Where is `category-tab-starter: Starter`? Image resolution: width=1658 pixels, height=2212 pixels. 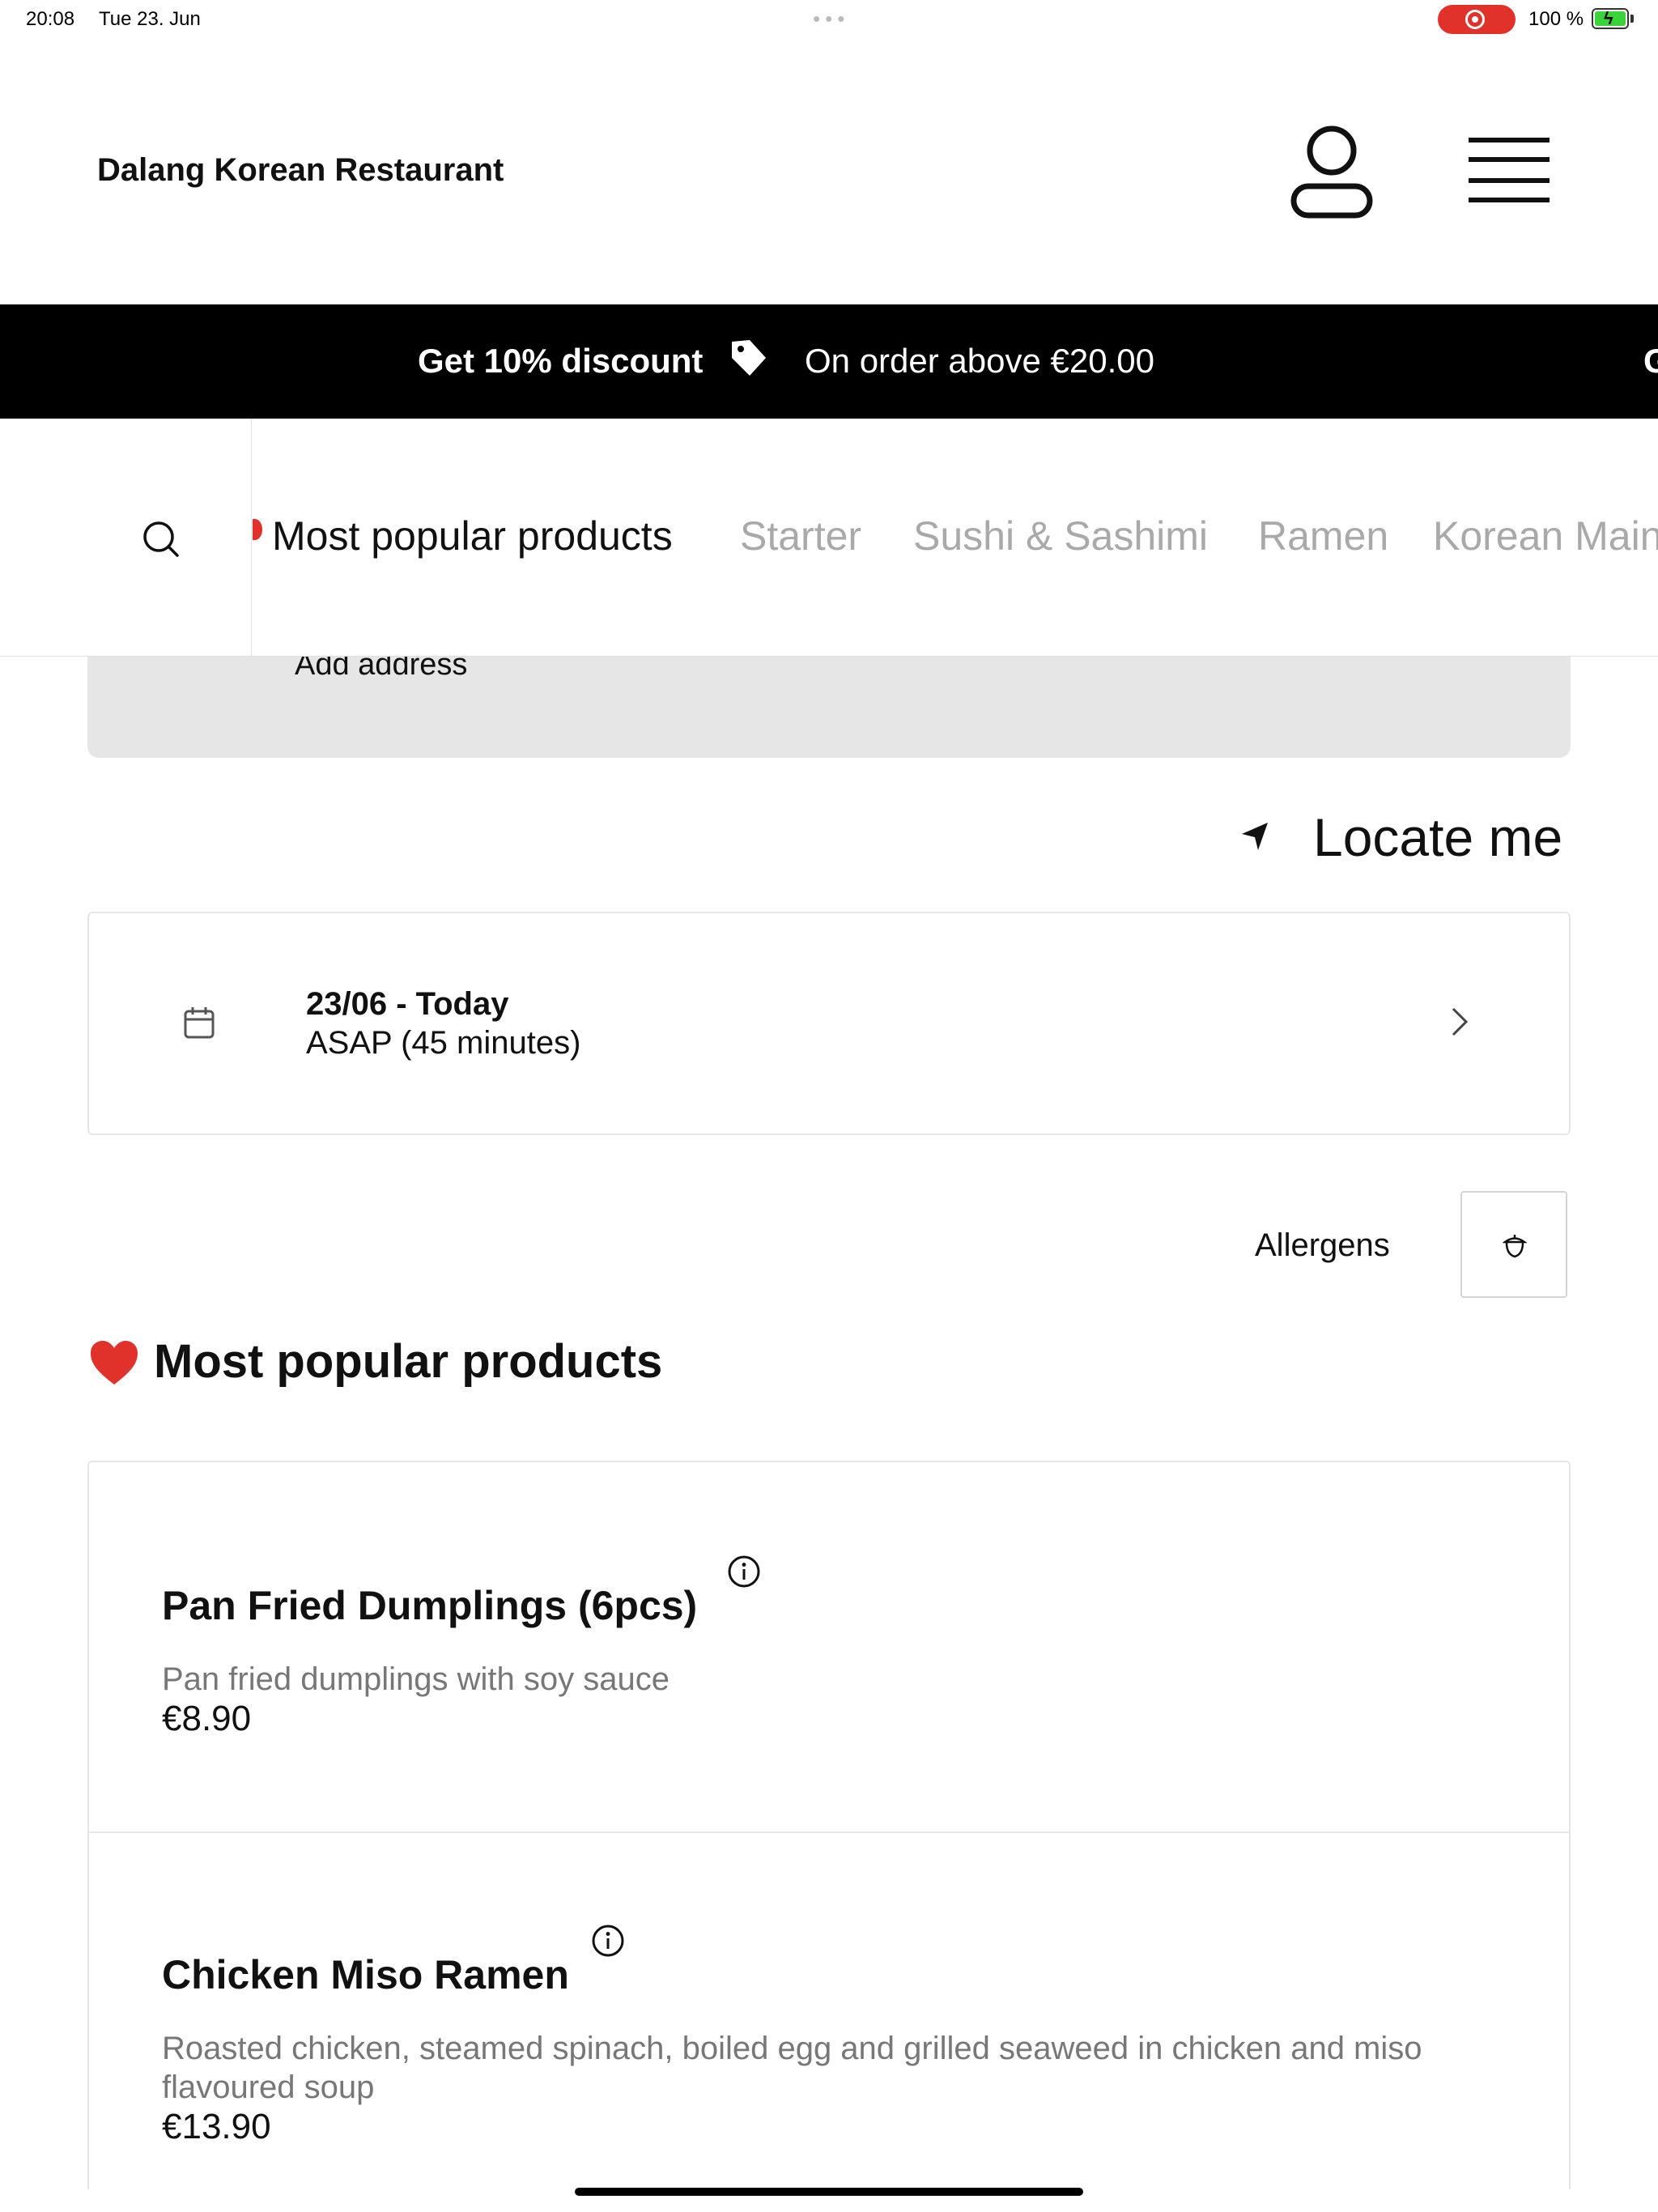 category-tab-starter: Starter is located at coordinates (800, 536).